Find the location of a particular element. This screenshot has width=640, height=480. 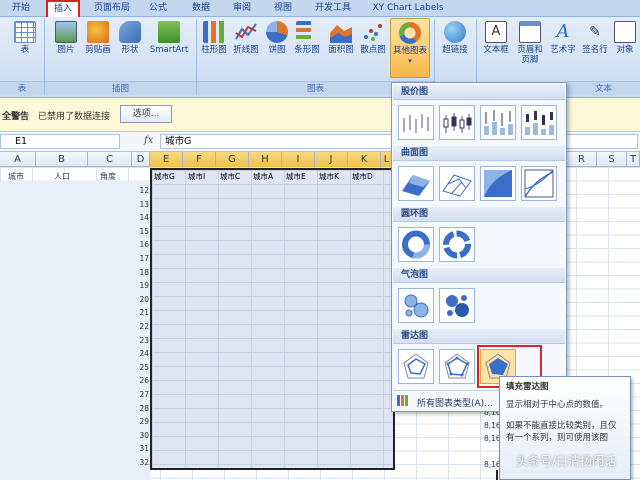

column-header: T is located at coordinates (633, 159).